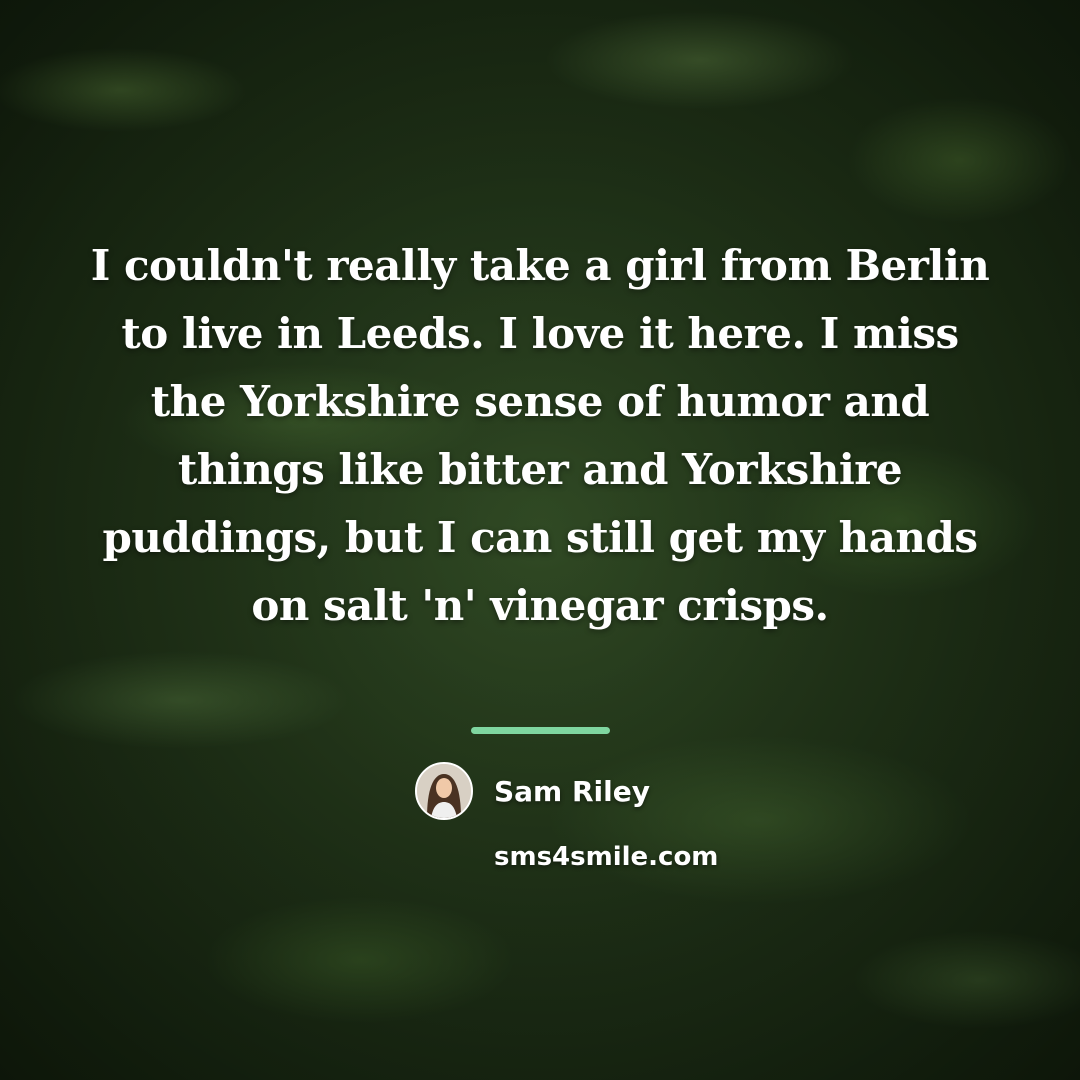 The image size is (1080, 1080). What do you see at coordinates (572, 791) in the screenshot?
I see `author-name: Sam Riley` at bounding box center [572, 791].